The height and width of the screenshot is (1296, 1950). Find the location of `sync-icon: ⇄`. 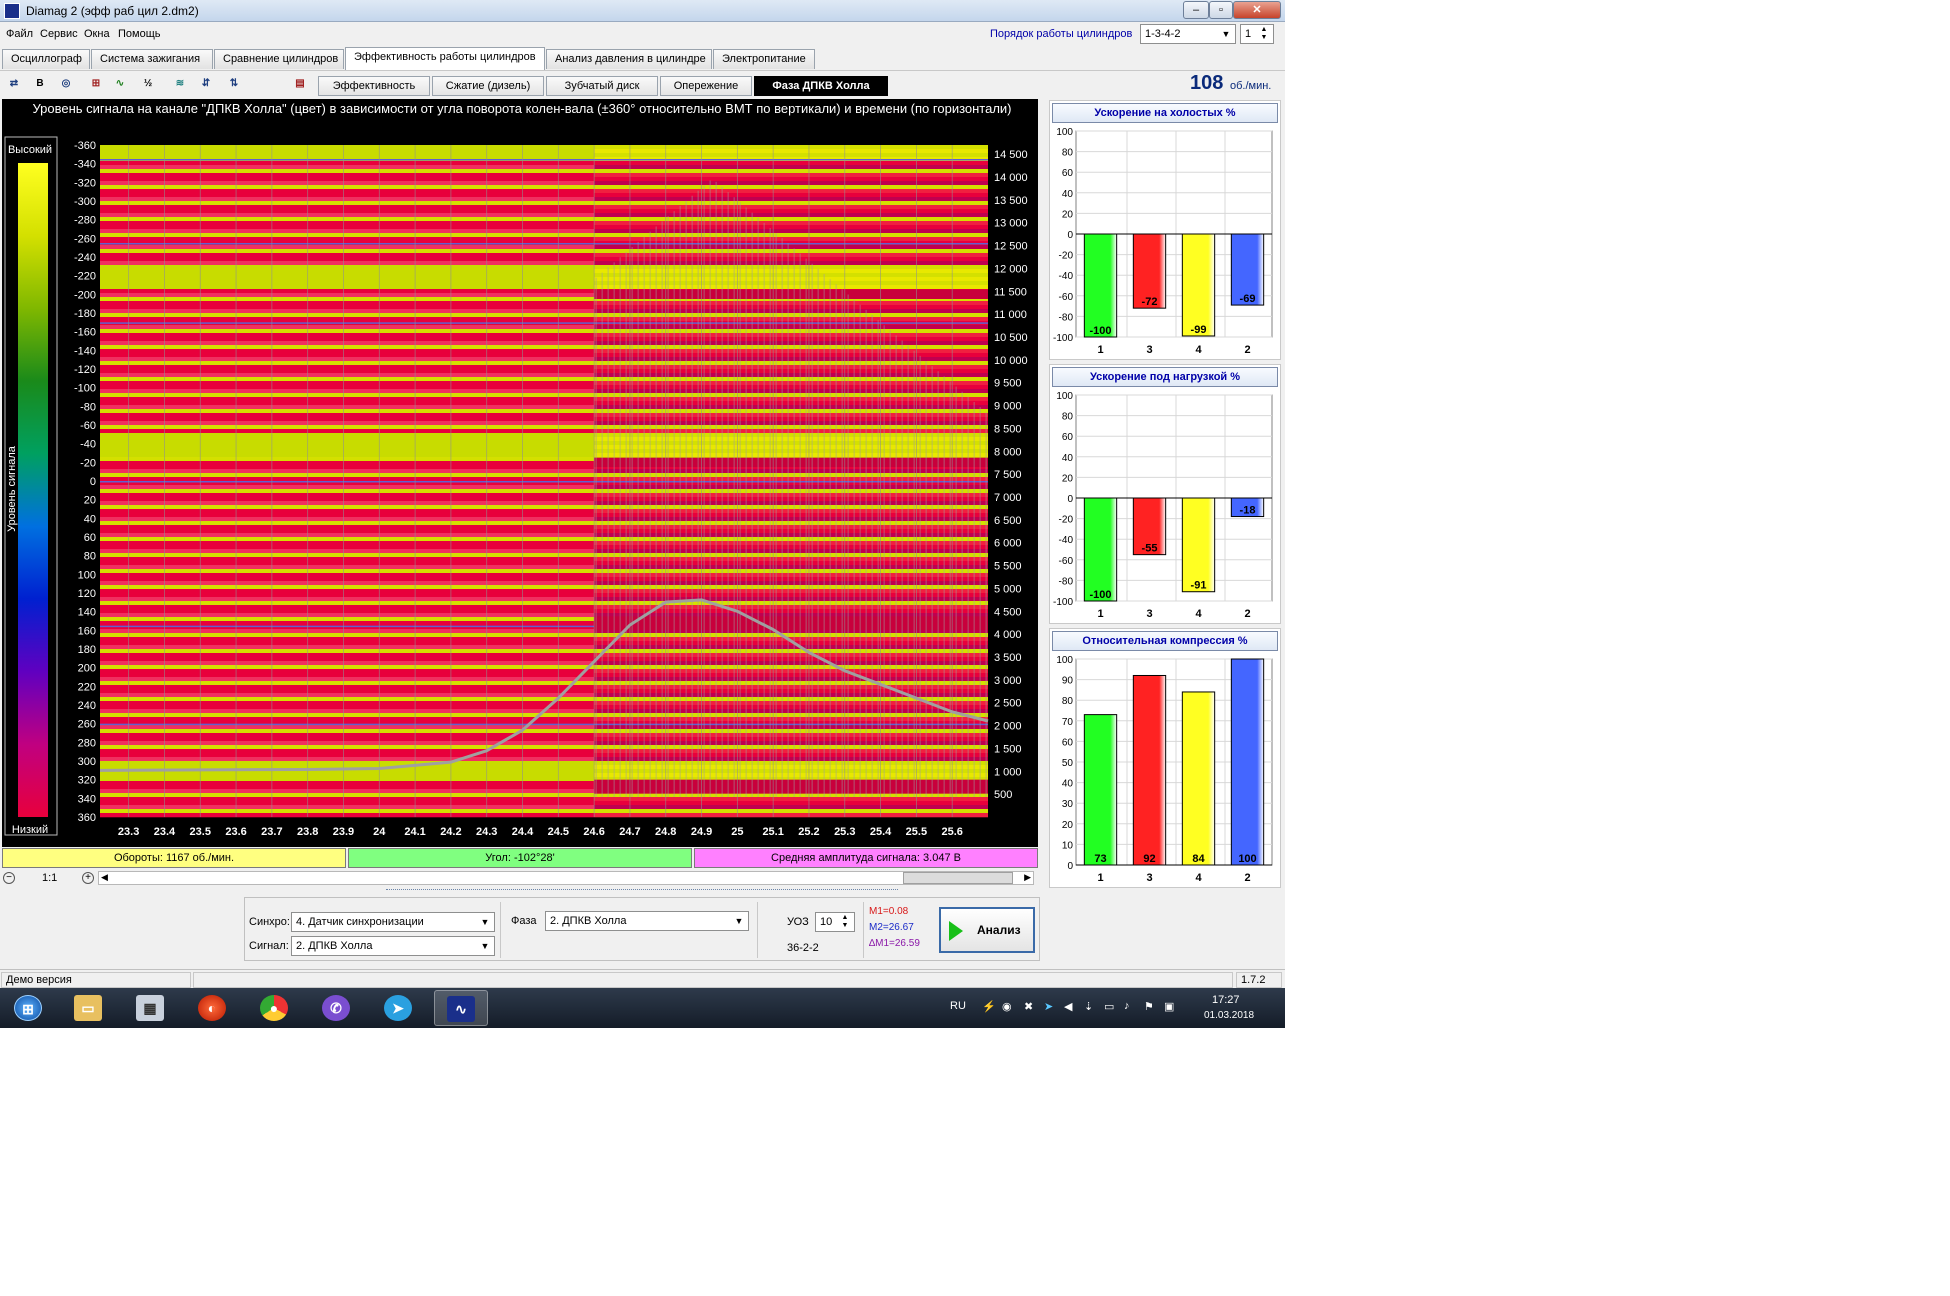

sync-icon: ⇄ is located at coordinates (14, 84).